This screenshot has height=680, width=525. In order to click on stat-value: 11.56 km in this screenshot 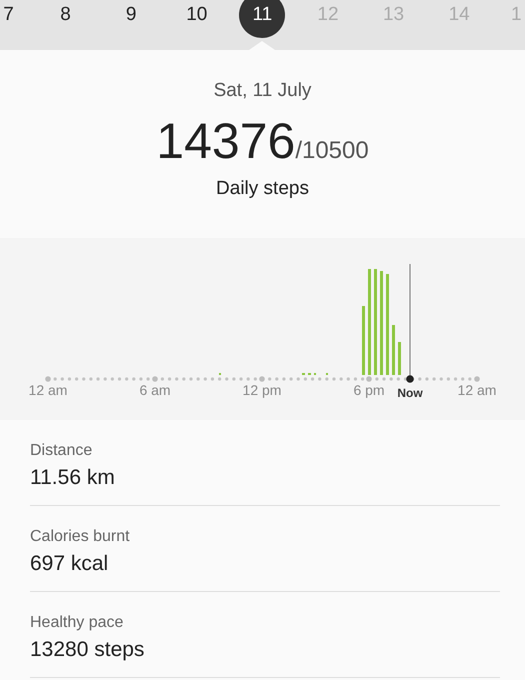, I will do `click(73, 478)`.